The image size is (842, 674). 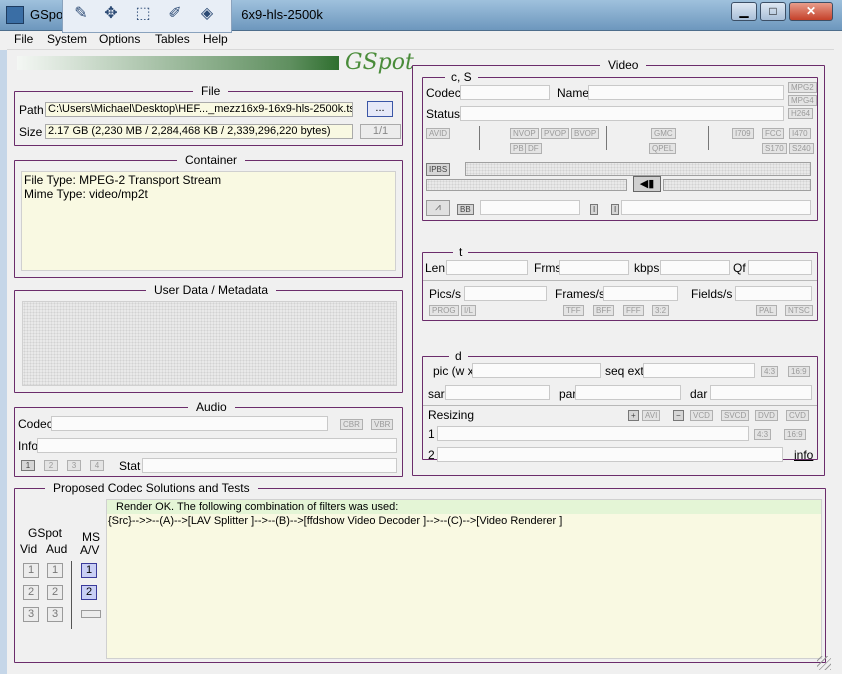 What do you see at coordinates (773, 133) in the screenshot?
I see `fcc-flag: FCC` at bounding box center [773, 133].